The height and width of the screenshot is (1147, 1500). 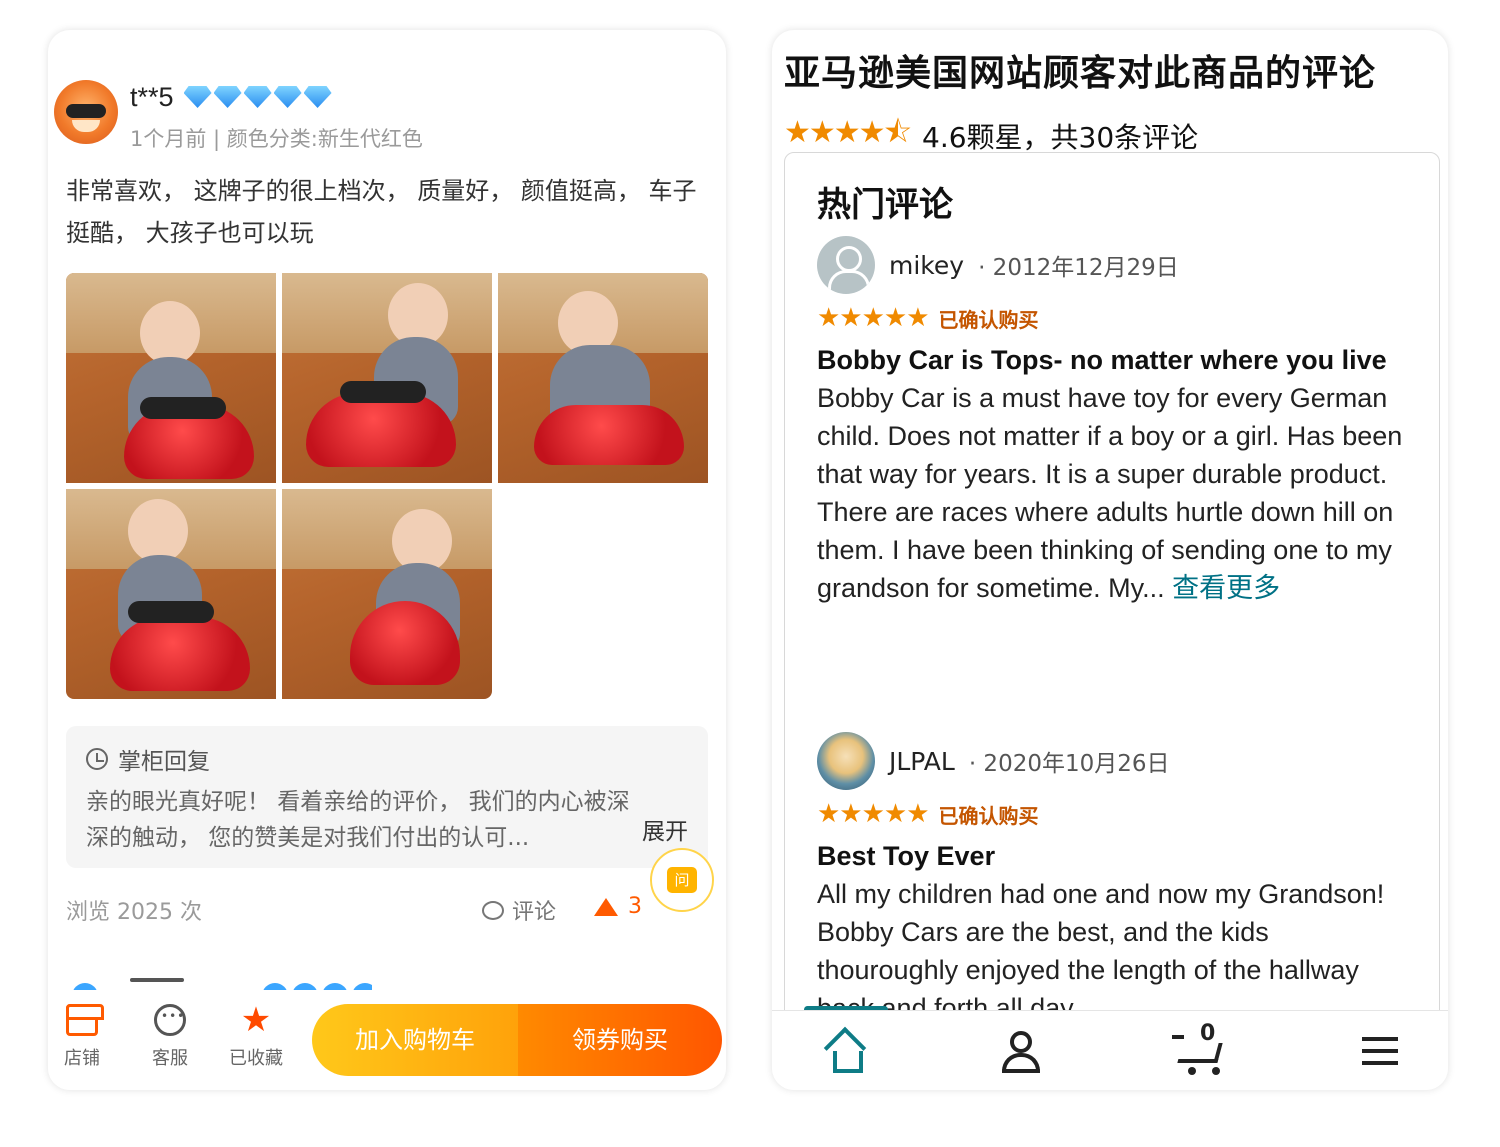 I want to click on member-level-badge, so click(x=257, y=97).